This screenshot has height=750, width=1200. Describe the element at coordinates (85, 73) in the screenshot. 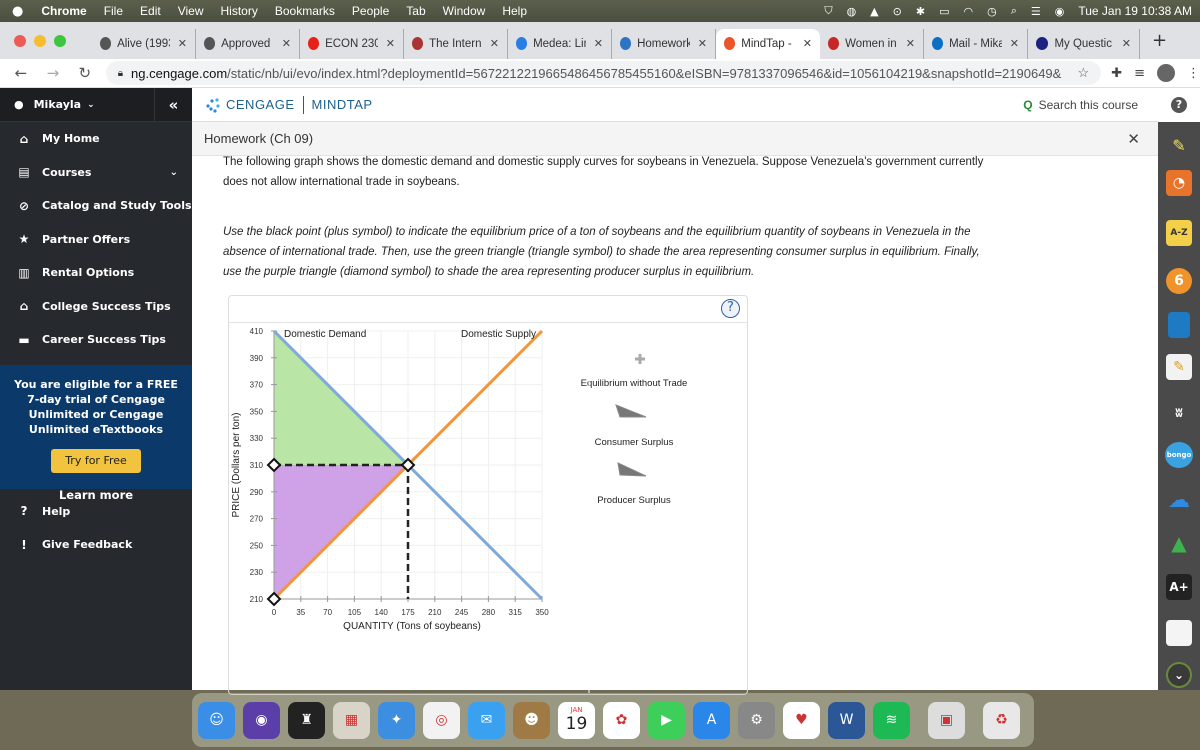

I see `reload-icon: ↻` at that location.